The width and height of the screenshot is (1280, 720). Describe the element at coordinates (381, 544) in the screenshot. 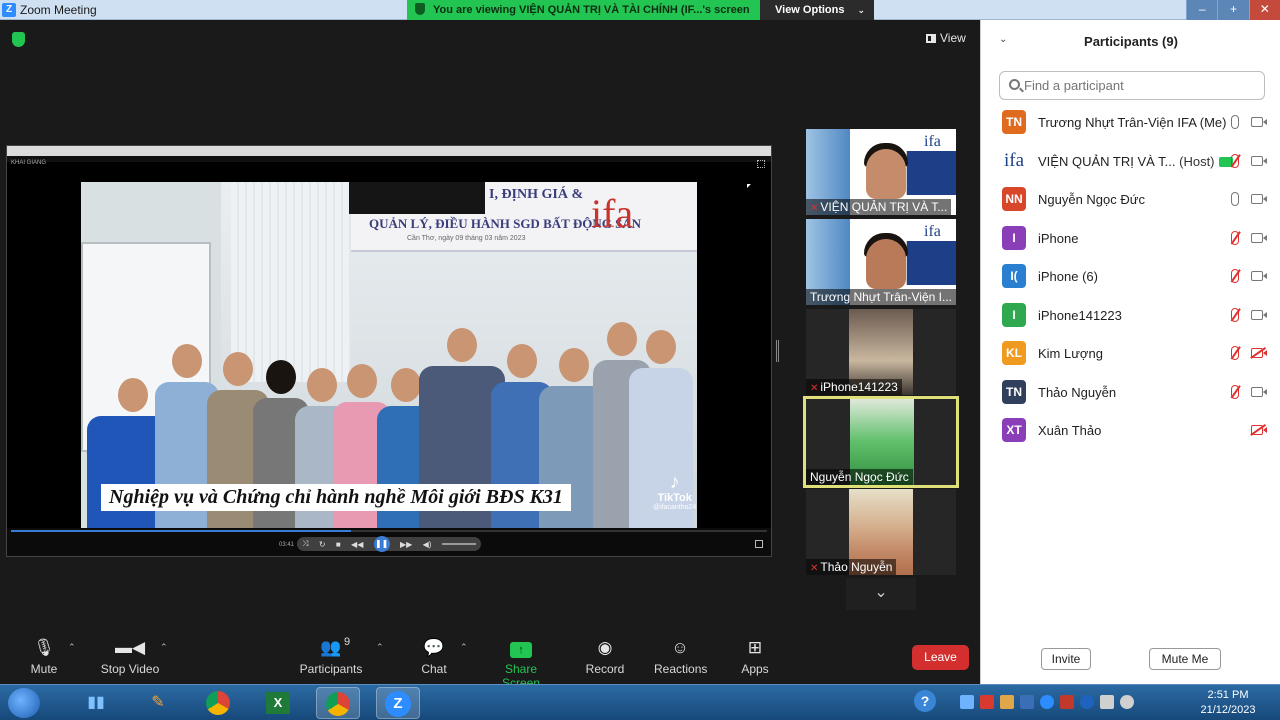

I see `pause-icon: ❚❚` at that location.